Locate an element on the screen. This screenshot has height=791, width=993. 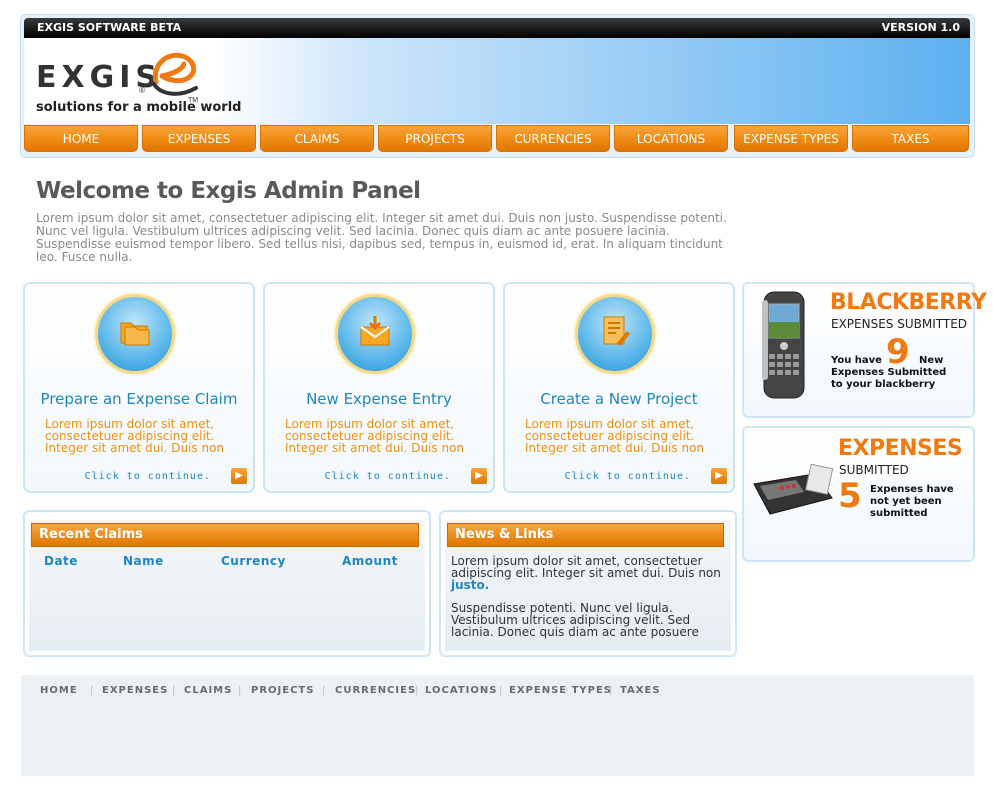
footer-link-claims: CLAIMS is located at coordinates (208, 690).